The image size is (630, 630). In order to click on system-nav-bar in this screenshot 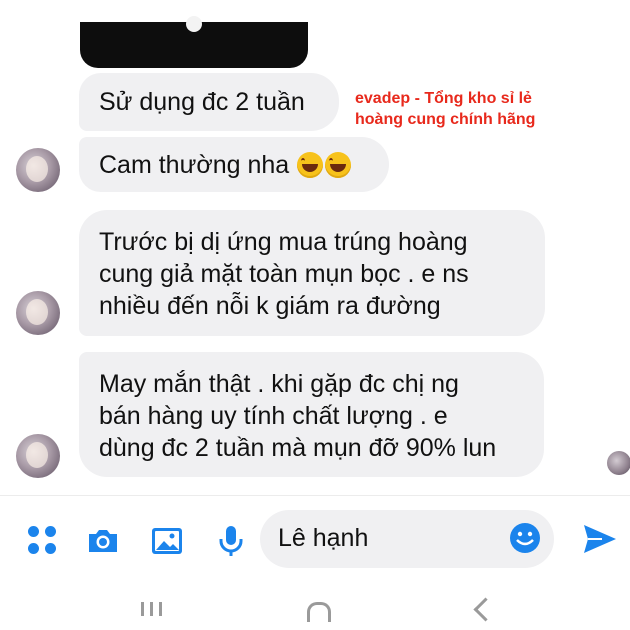, I will do `click(315, 606)`.